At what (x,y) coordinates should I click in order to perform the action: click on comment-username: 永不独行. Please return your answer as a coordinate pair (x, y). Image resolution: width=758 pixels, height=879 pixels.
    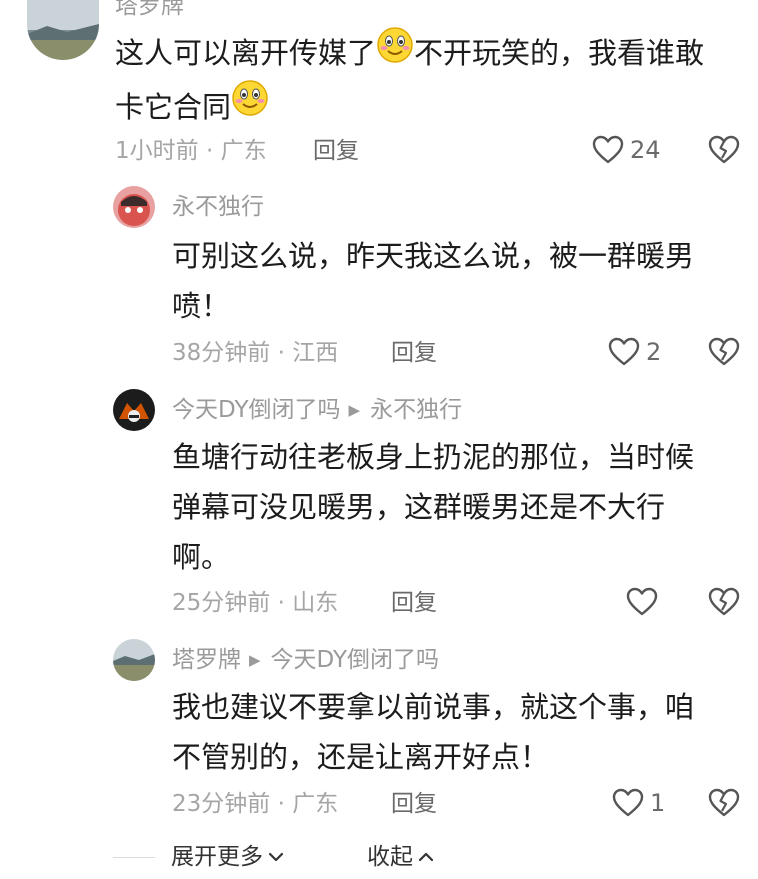
    Looking at the image, I should click on (218, 207).